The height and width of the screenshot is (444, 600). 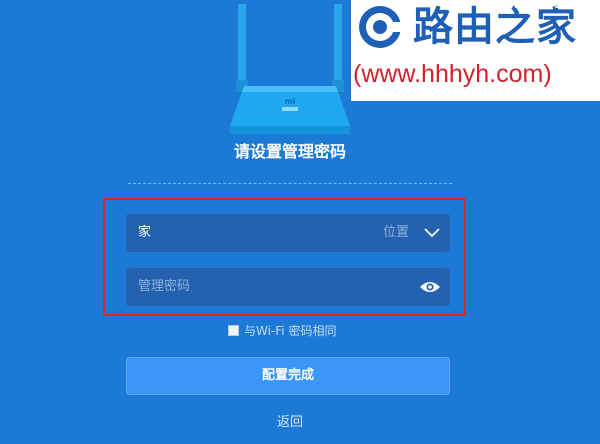 What do you see at coordinates (233, 330) in the screenshot?
I see `same-password-checkbox` at bounding box center [233, 330].